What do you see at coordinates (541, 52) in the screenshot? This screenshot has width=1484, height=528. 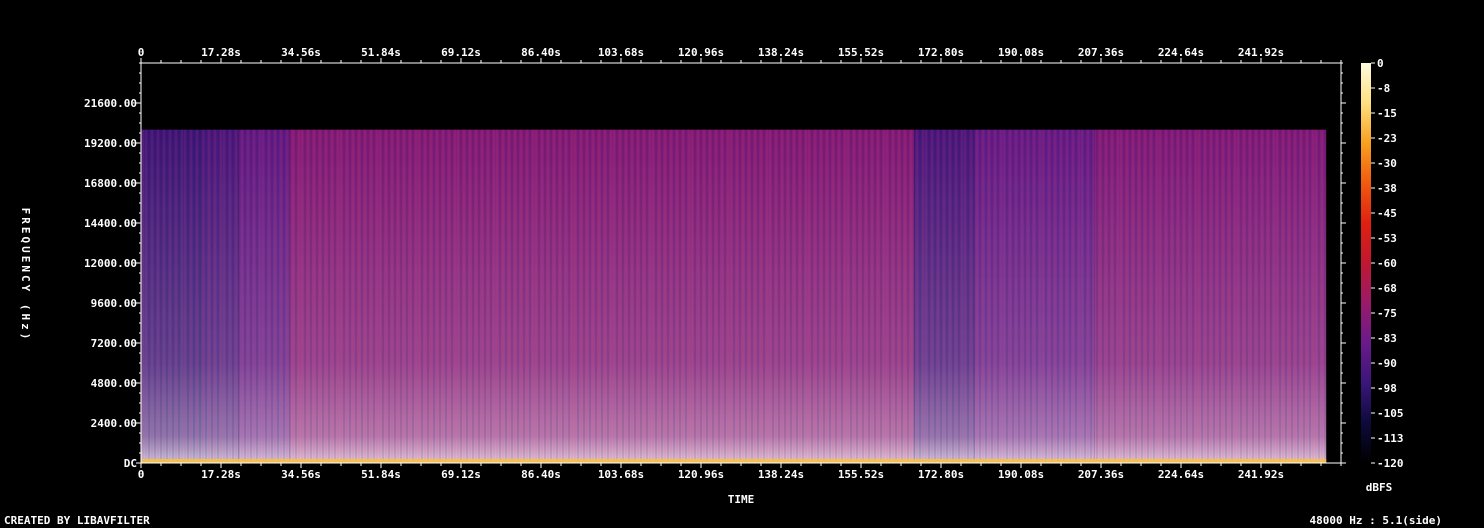 I see `x-tick-label-top: 86.40s` at bounding box center [541, 52].